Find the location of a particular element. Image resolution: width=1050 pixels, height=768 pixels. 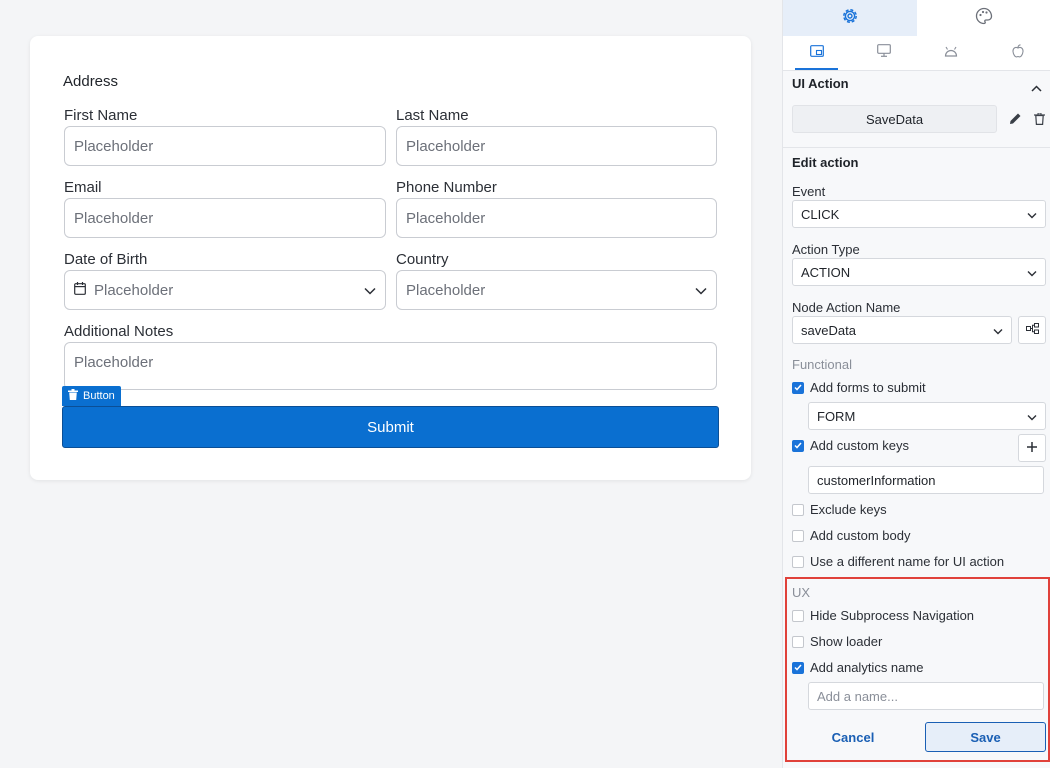

event-label: Event is located at coordinates (809, 191).